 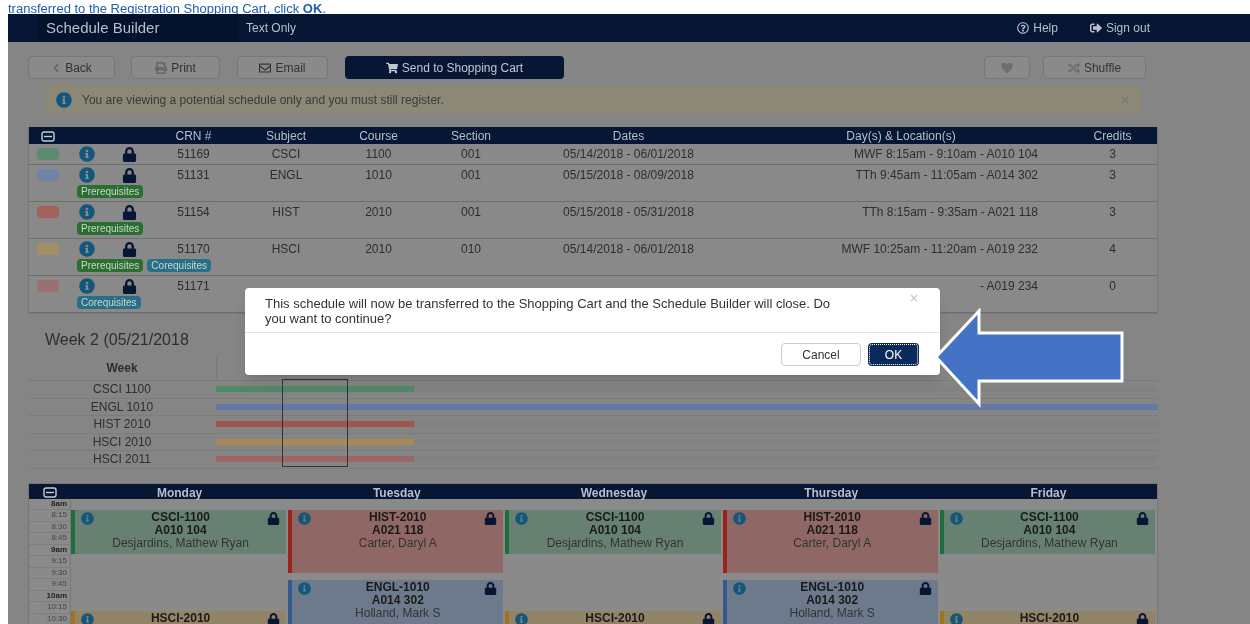 I want to click on email-button: Email, so click(x=282, y=67).